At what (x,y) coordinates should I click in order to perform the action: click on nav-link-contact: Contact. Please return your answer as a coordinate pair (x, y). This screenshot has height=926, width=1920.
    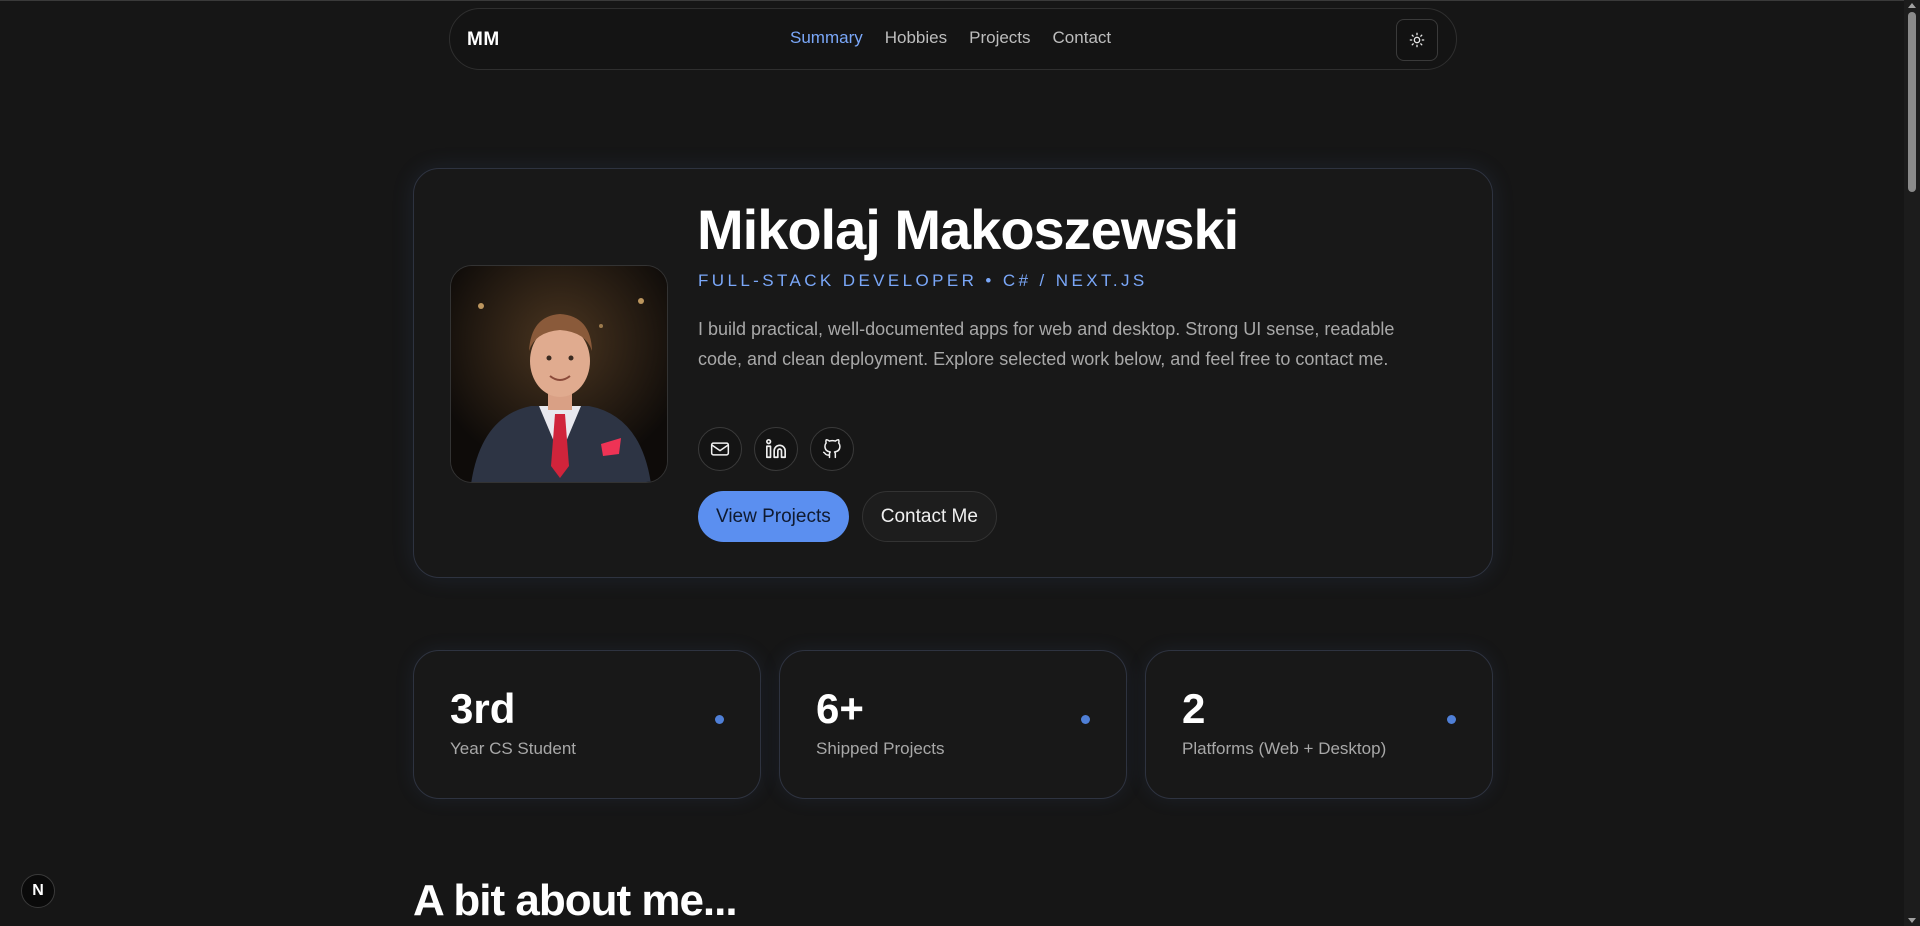
    Looking at the image, I should click on (1082, 38).